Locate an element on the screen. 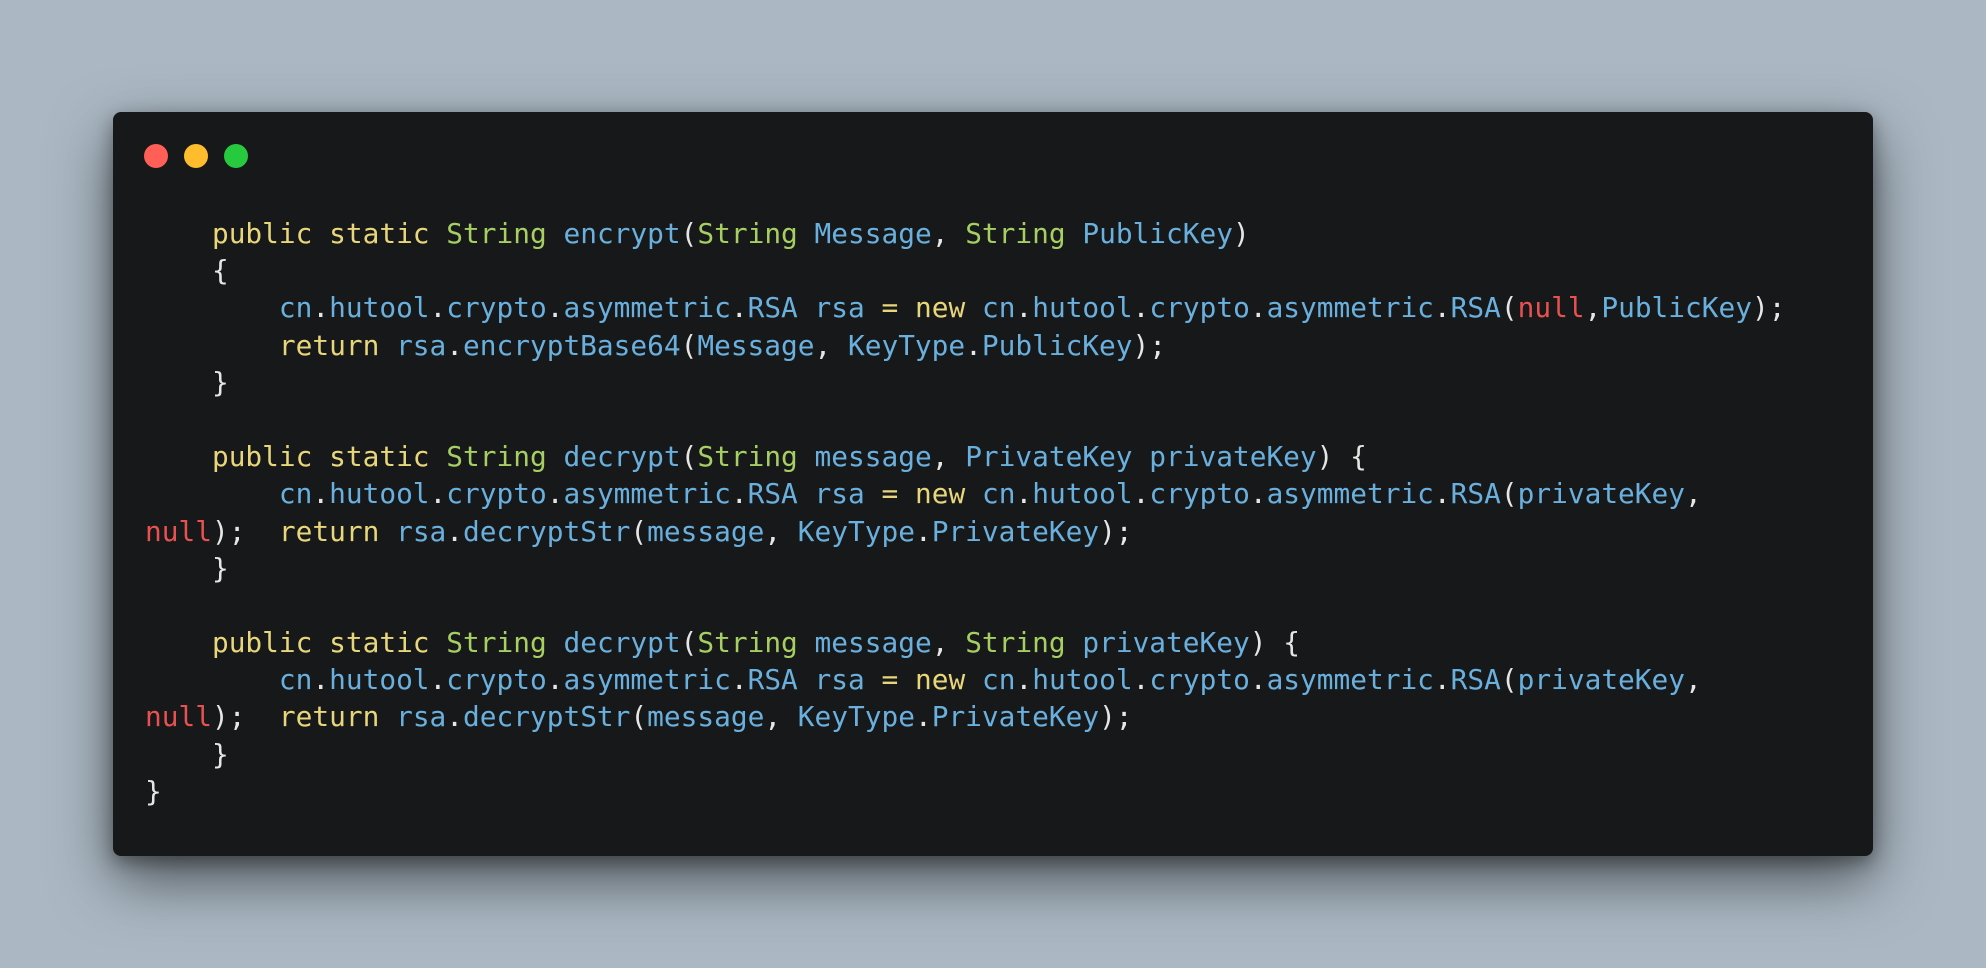 The image size is (1986, 968). window-controls is located at coordinates (196, 156).